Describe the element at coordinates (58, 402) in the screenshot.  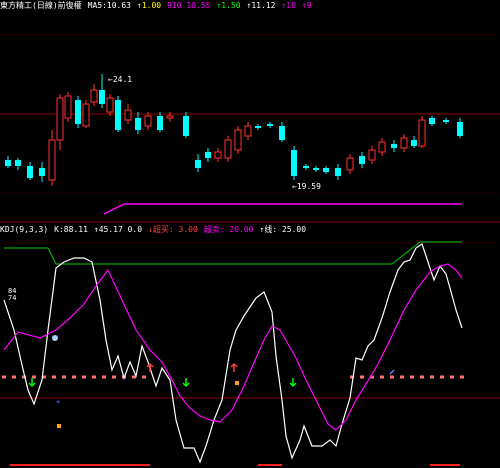
I see `plus-marker-icon: +` at that location.